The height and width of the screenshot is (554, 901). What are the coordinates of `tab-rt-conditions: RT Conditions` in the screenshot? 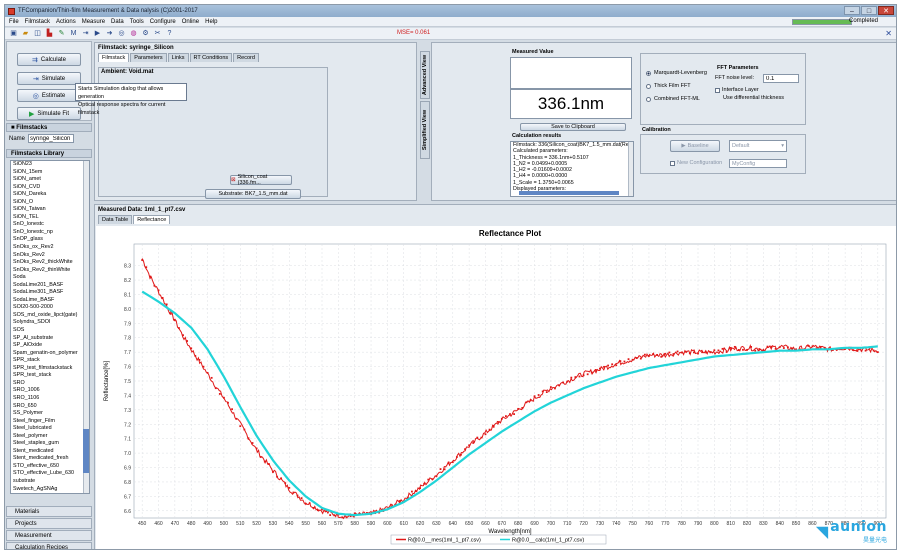 It's located at (211, 57).